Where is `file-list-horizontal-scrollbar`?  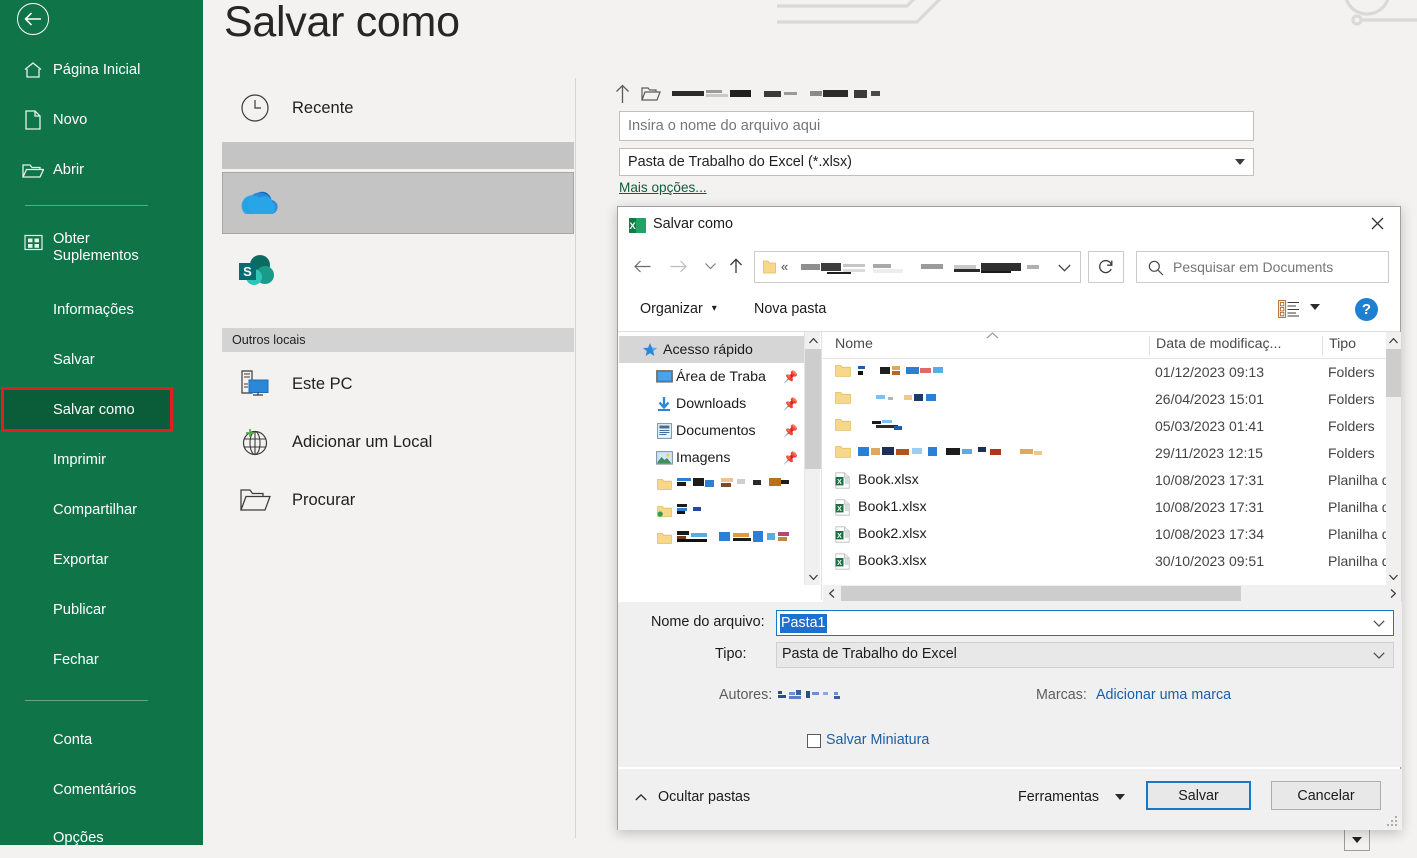 file-list-horizontal-scrollbar is located at coordinates (1112, 593).